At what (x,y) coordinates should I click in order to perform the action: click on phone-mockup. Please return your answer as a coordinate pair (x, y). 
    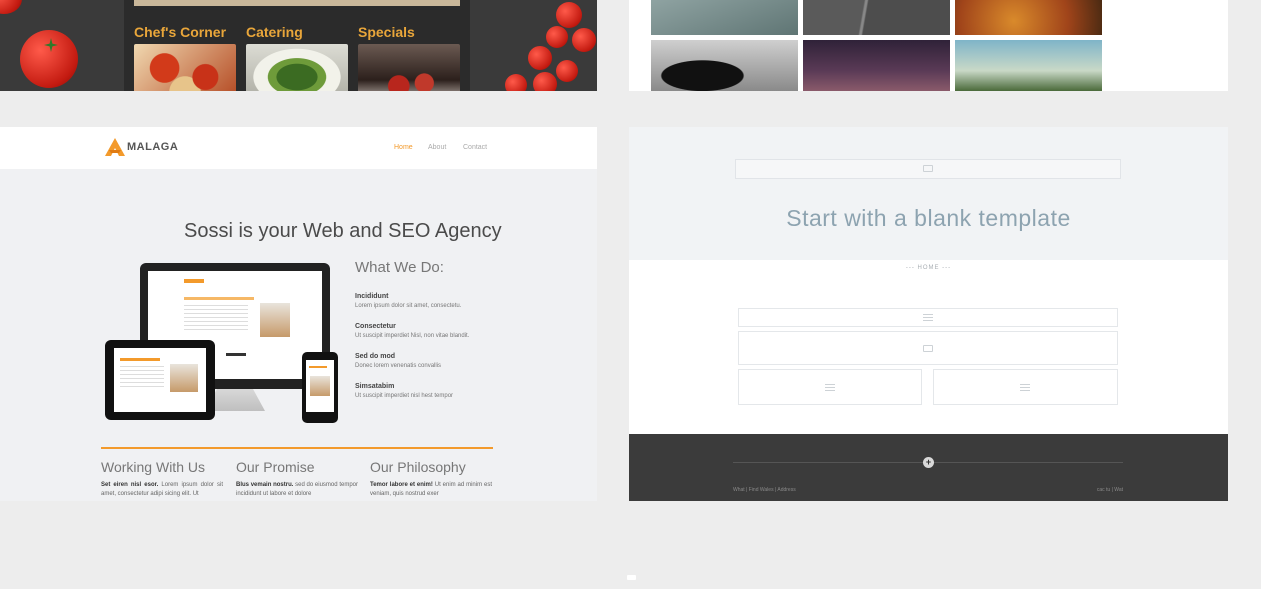
    Looking at the image, I should click on (320, 387).